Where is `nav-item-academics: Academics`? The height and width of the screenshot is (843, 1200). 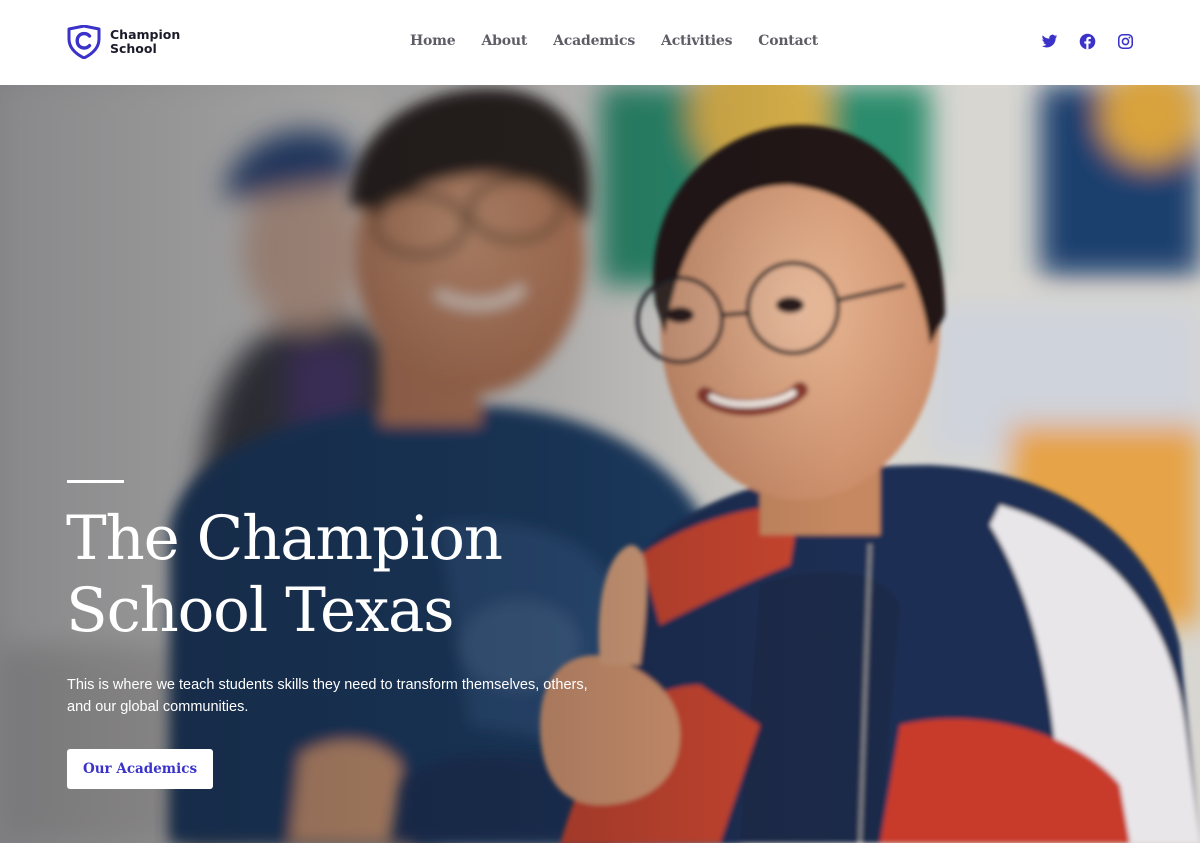
nav-item-academics: Academics is located at coordinates (594, 41).